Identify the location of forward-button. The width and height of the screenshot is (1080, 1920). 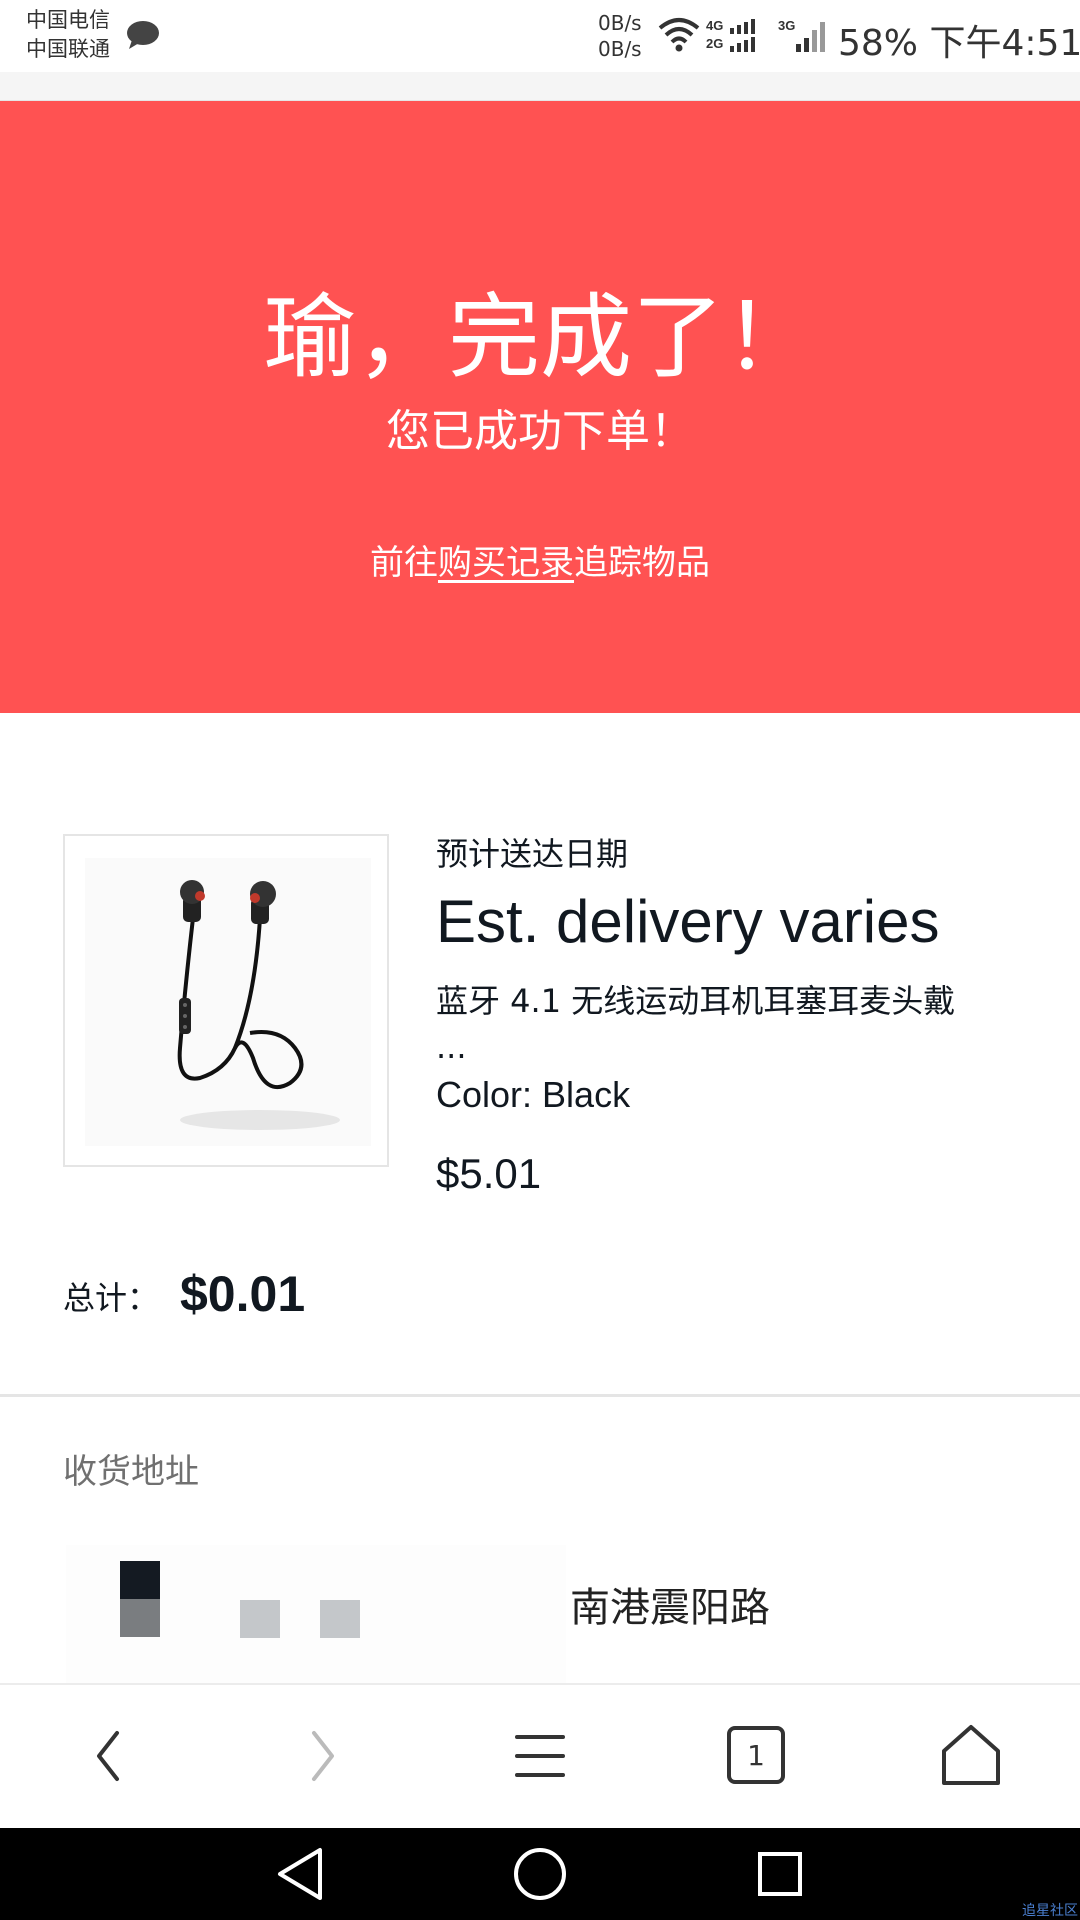
(323, 1756).